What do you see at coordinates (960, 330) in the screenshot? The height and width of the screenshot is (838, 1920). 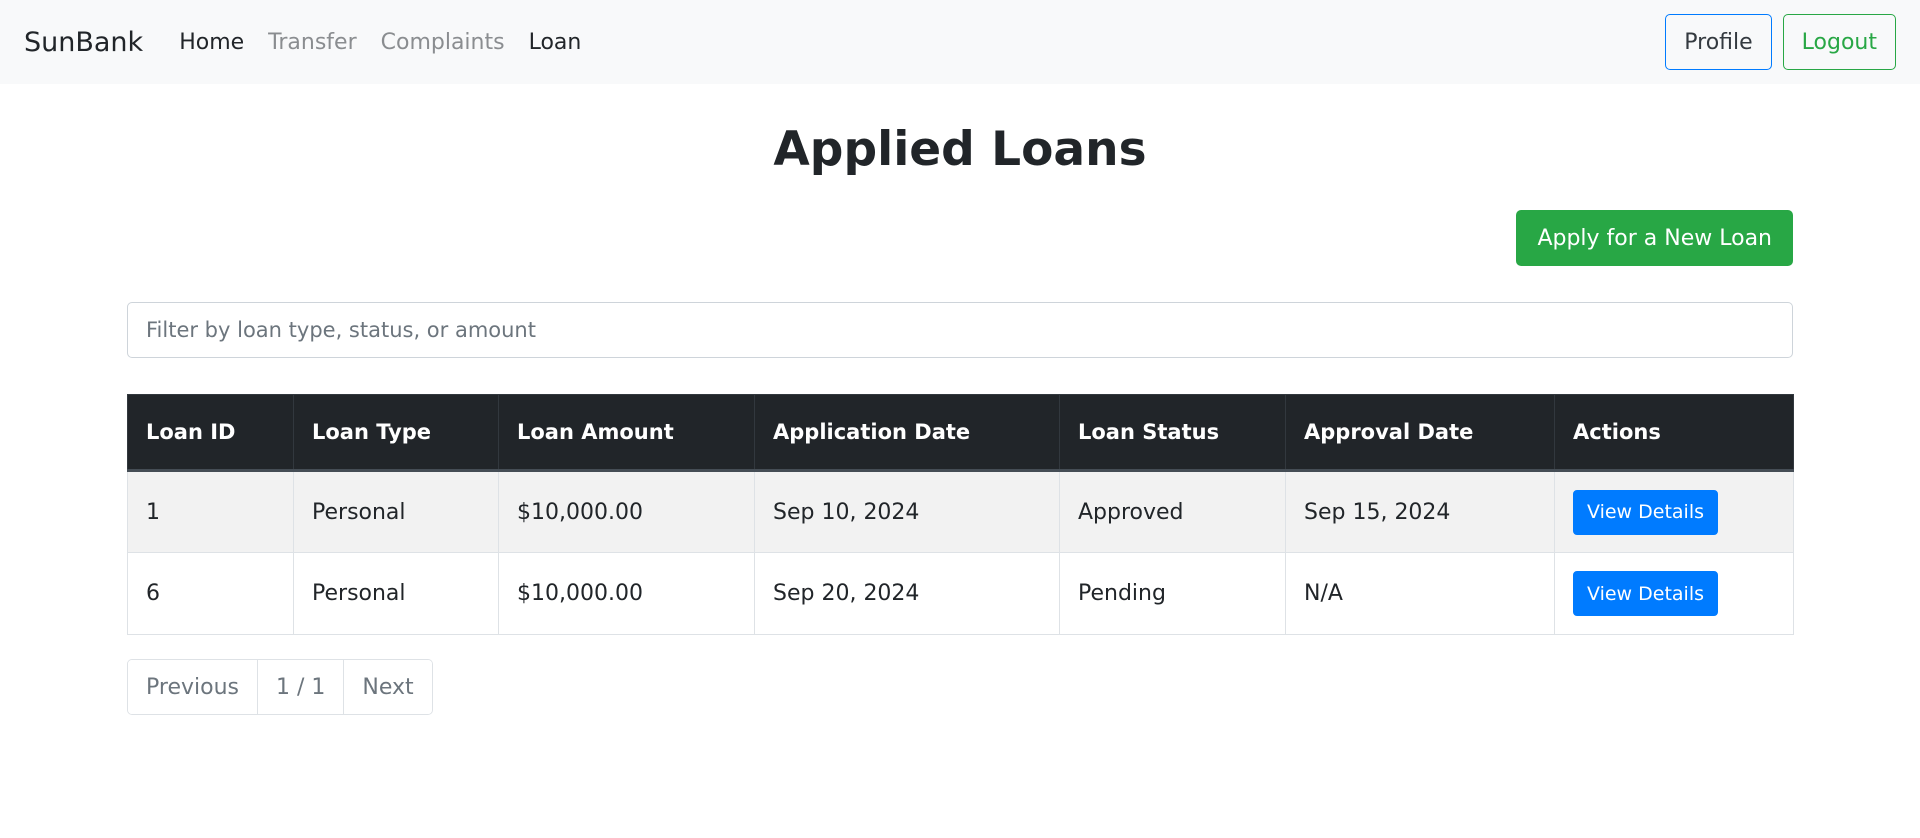 I see `filter-input` at bounding box center [960, 330].